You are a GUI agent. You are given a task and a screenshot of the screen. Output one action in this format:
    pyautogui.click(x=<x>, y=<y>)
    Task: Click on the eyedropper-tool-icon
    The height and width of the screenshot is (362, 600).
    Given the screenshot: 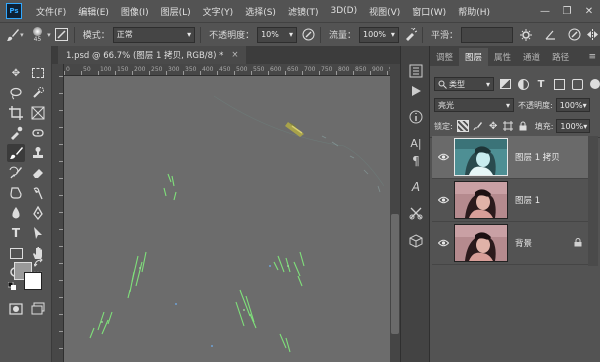 What is the action you would take?
    pyautogui.click(x=16, y=133)
    